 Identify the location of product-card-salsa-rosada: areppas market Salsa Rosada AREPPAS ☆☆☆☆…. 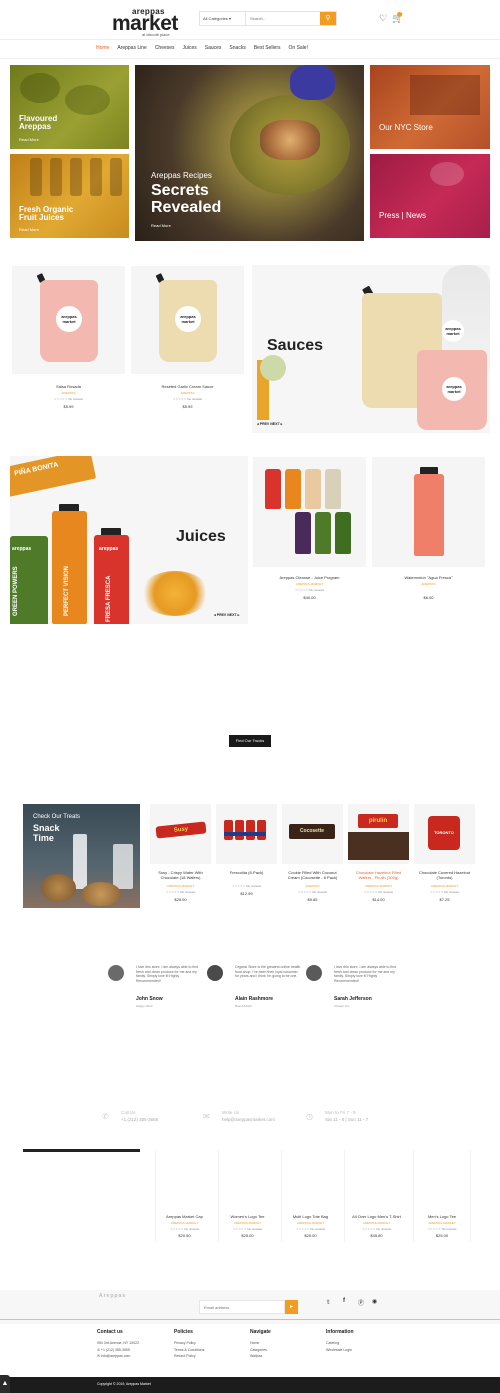
(68, 341).